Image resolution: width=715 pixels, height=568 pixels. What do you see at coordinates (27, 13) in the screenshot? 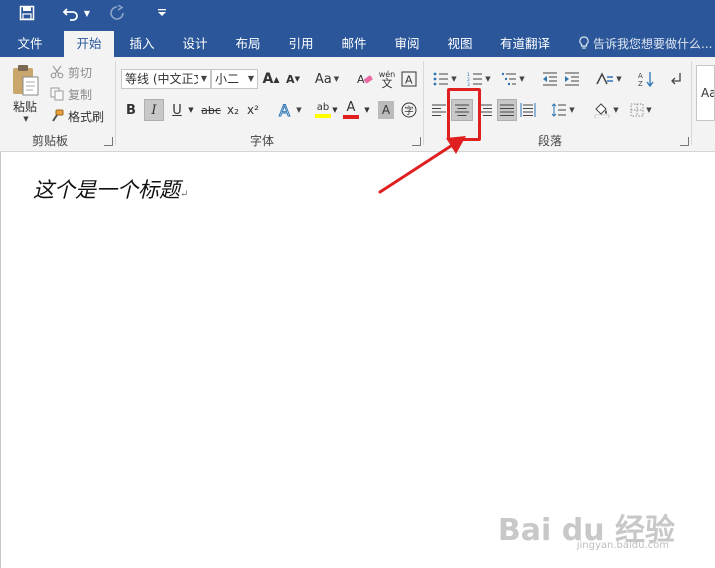
I see `save-icon` at bounding box center [27, 13].